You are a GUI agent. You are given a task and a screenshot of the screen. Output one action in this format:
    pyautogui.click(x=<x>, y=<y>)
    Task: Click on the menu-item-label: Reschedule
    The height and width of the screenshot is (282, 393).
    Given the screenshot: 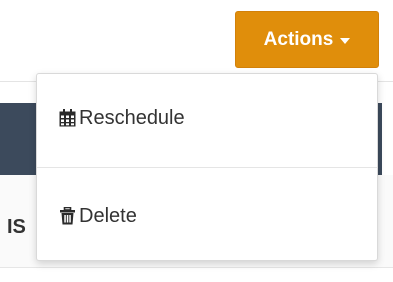 What is the action you would take?
    pyautogui.click(x=132, y=117)
    